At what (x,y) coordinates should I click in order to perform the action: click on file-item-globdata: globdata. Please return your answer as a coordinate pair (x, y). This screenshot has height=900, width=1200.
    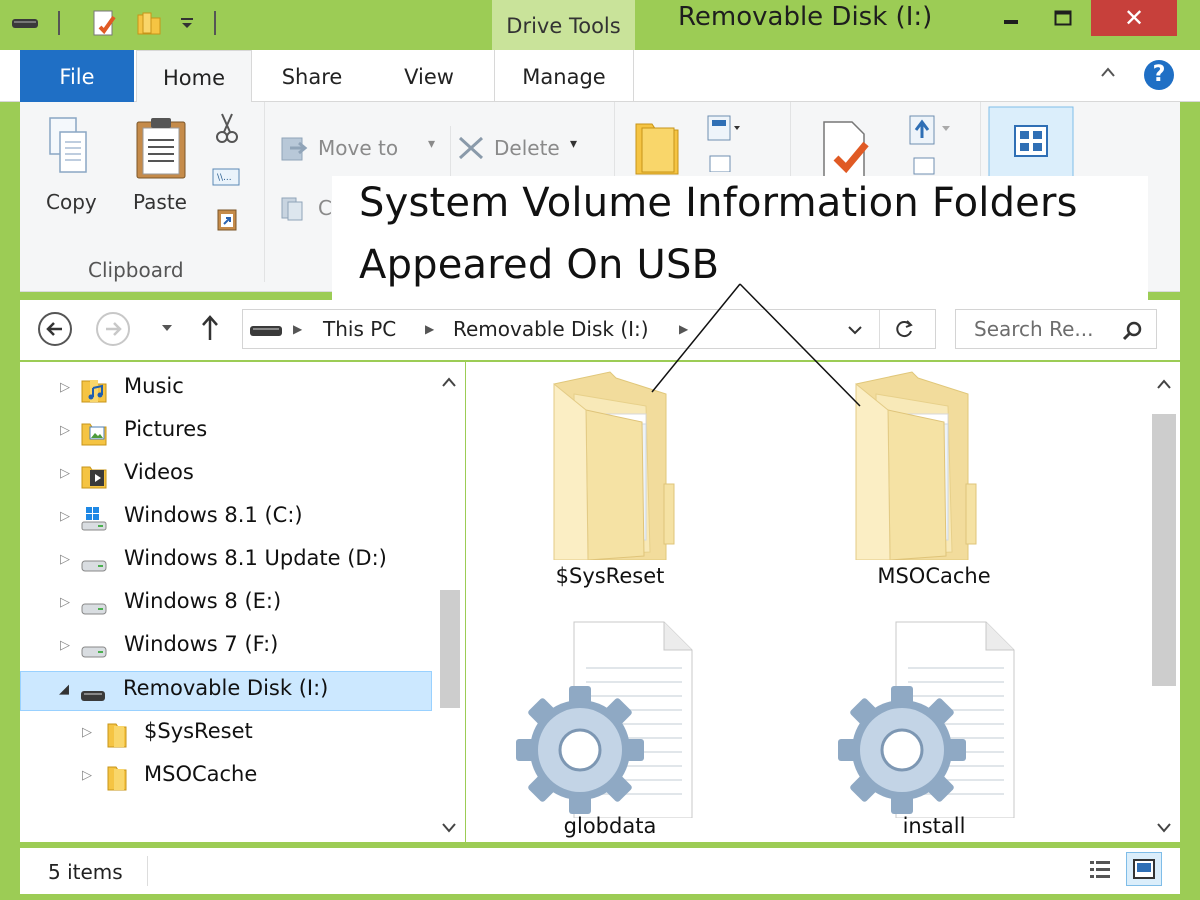
    Looking at the image, I should click on (610, 738).